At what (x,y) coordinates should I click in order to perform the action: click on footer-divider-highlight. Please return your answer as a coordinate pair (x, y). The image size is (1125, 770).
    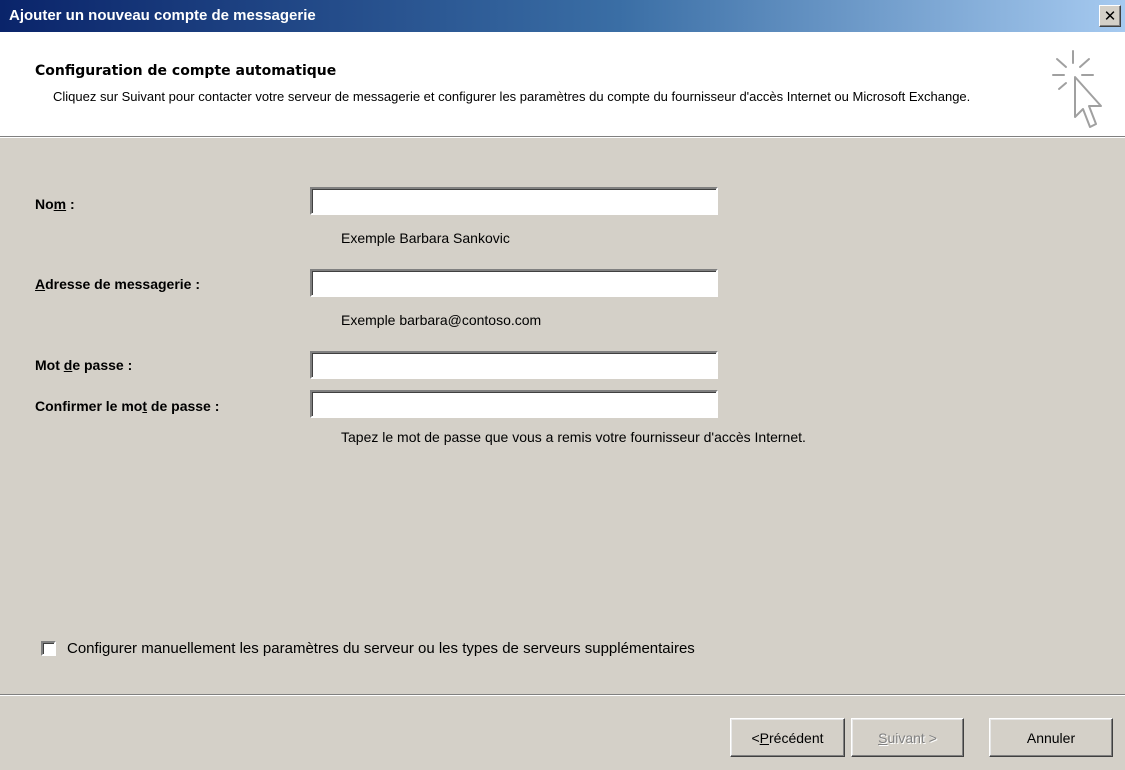
    Looking at the image, I should click on (562, 695).